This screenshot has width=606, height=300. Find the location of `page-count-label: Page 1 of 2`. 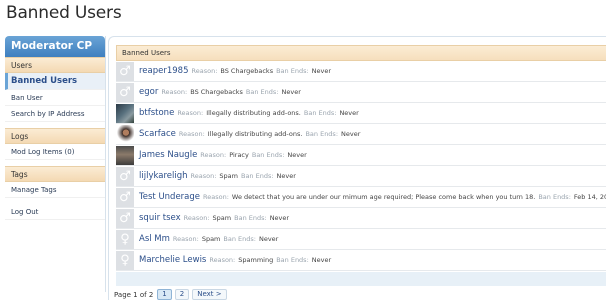

page-count-label: Page 1 of 2 is located at coordinates (134, 294).